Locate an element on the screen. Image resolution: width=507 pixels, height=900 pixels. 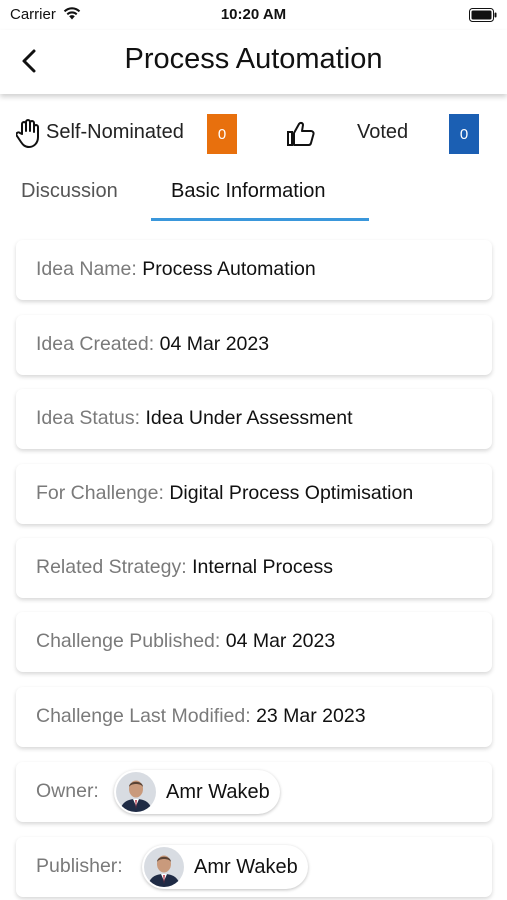
info-card-challenge-published: Challenge Published: 04 Mar 2023 is located at coordinates (254, 642).